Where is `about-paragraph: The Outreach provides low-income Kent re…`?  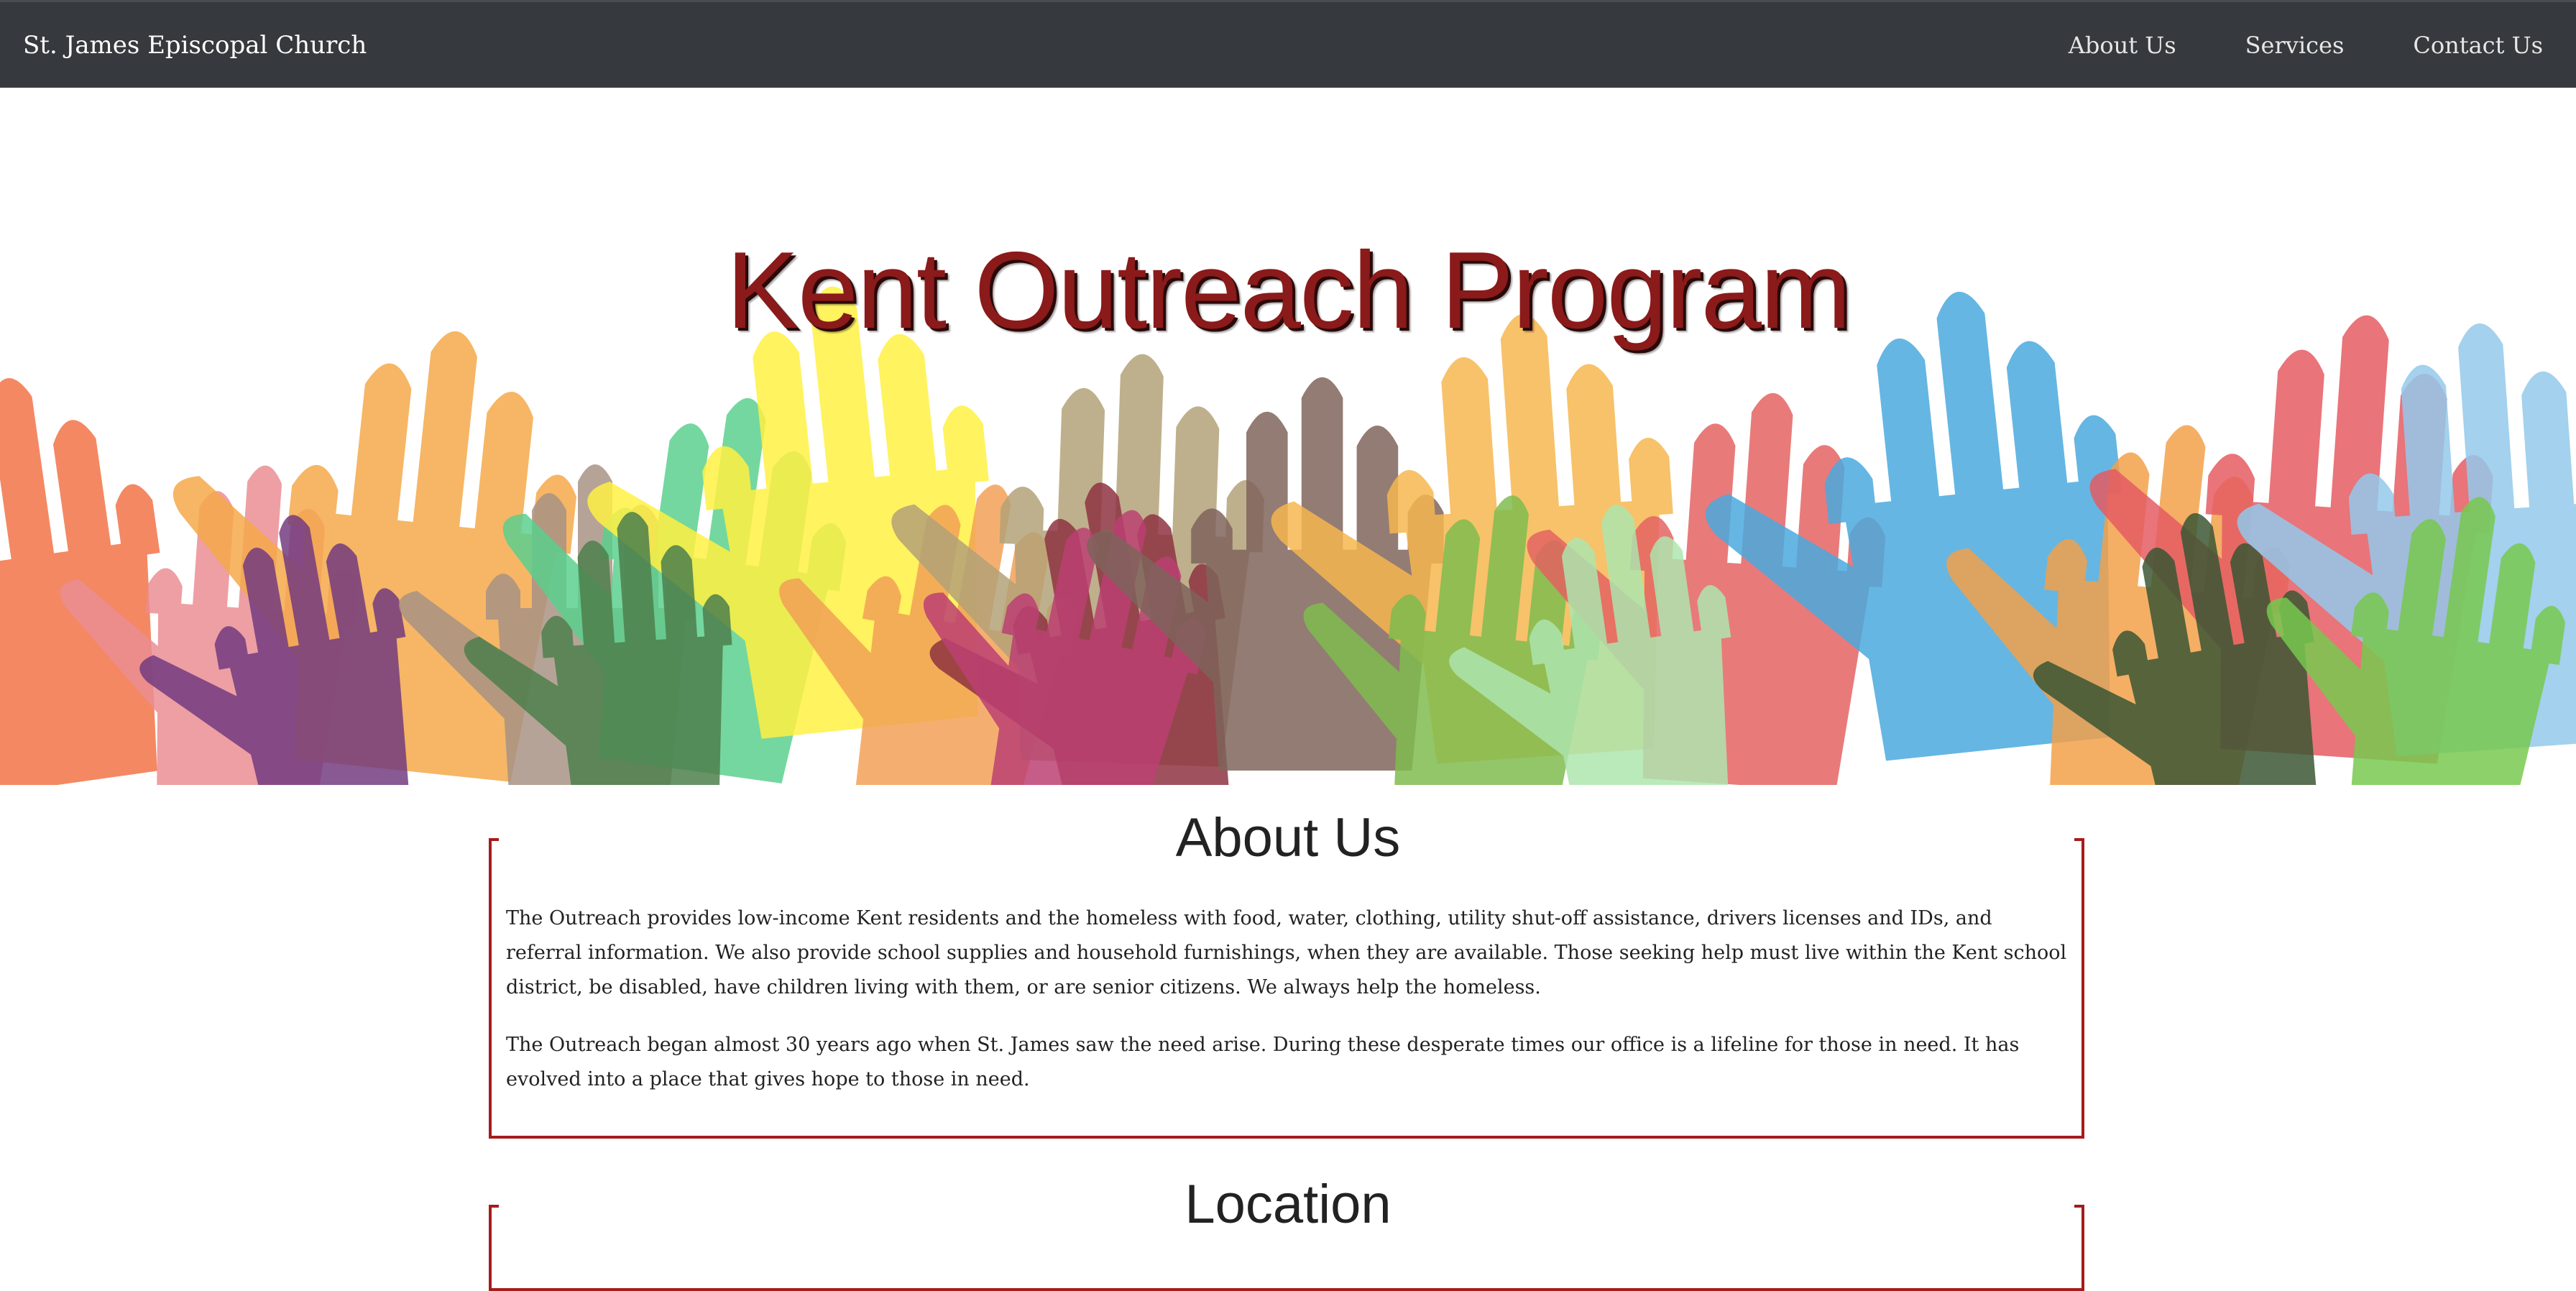 about-paragraph: The Outreach provides low-income Kent re… is located at coordinates (1286, 952).